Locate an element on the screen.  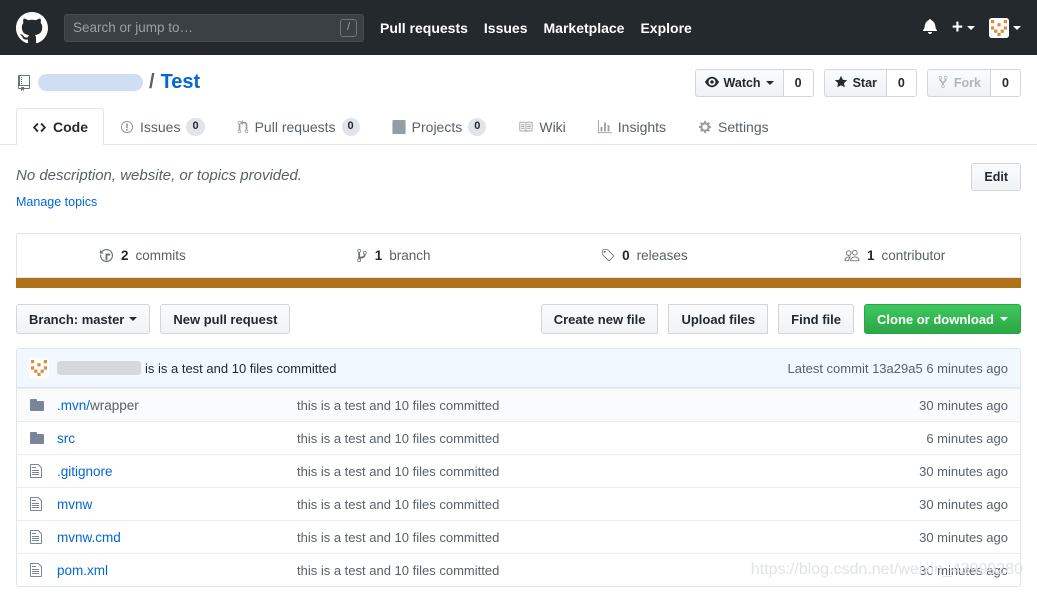
user-menu is located at coordinates (1005, 27).